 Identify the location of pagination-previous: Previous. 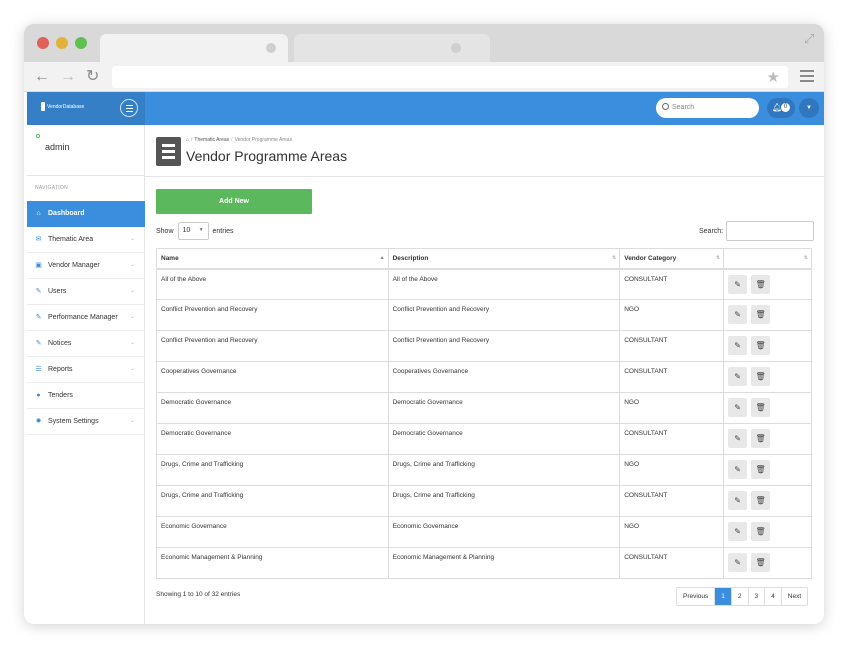
(696, 596).